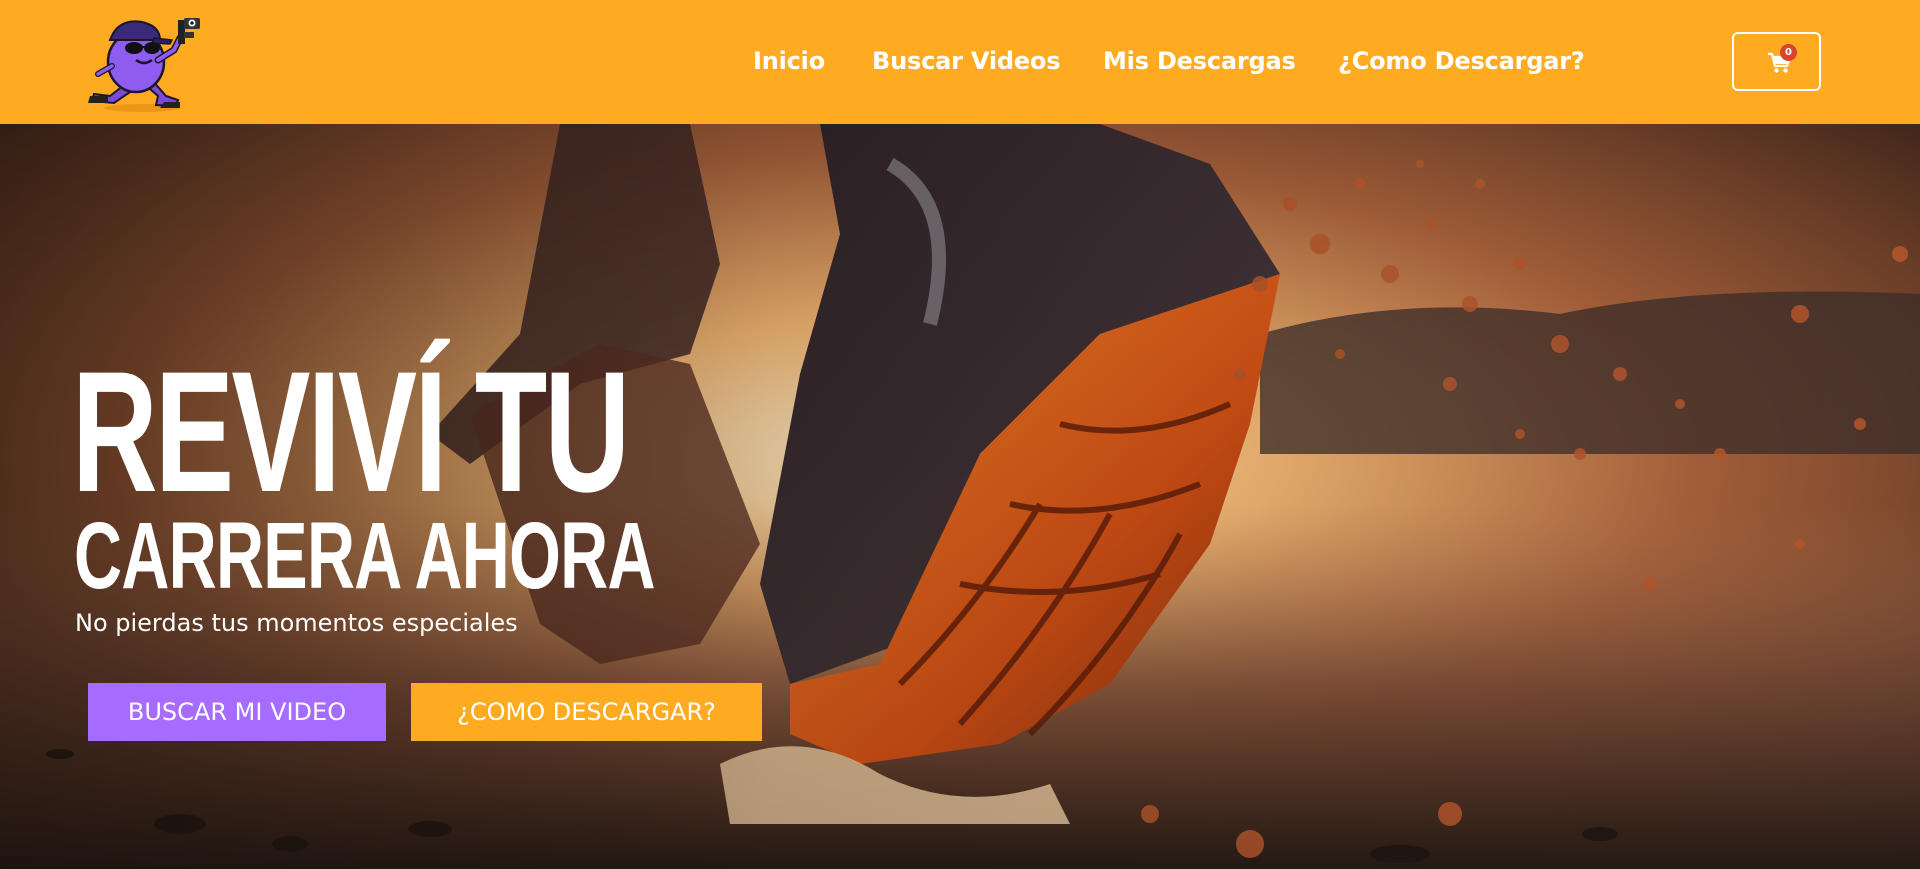 This screenshot has width=1920, height=869. What do you see at coordinates (586, 712) in the screenshot?
I see `how-to-download-button: ¿COMO DESCARGAR?` at bounding box center [586, 712].